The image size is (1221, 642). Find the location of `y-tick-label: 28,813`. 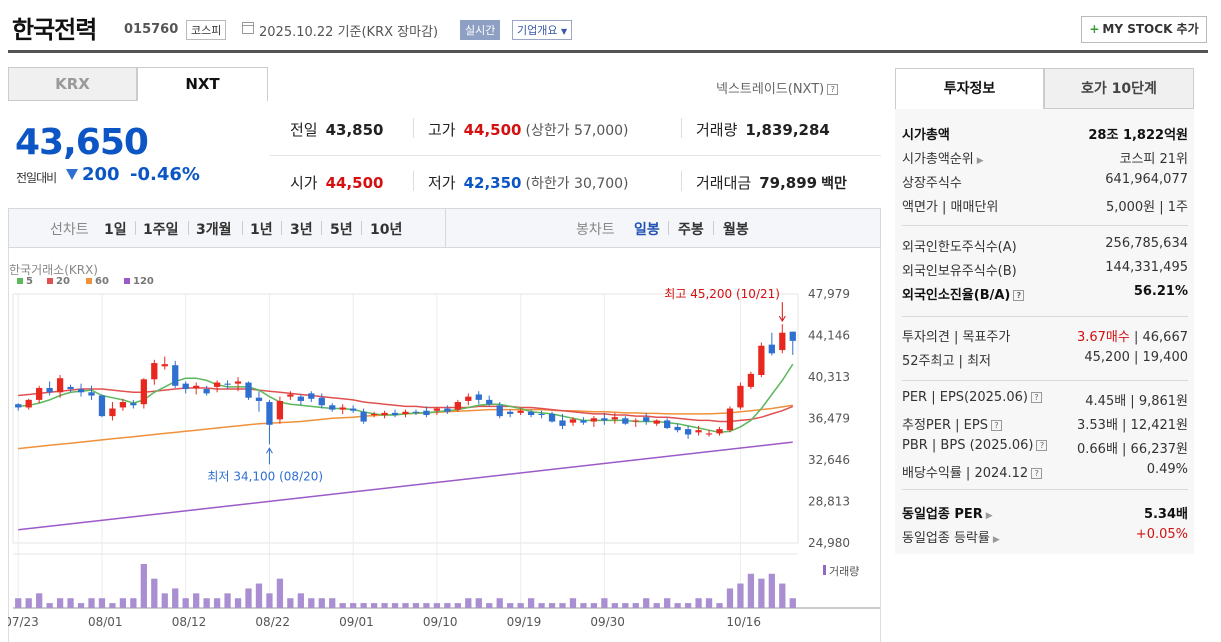

y-tick-label: 28,813 is located at coordinates (829, 502).